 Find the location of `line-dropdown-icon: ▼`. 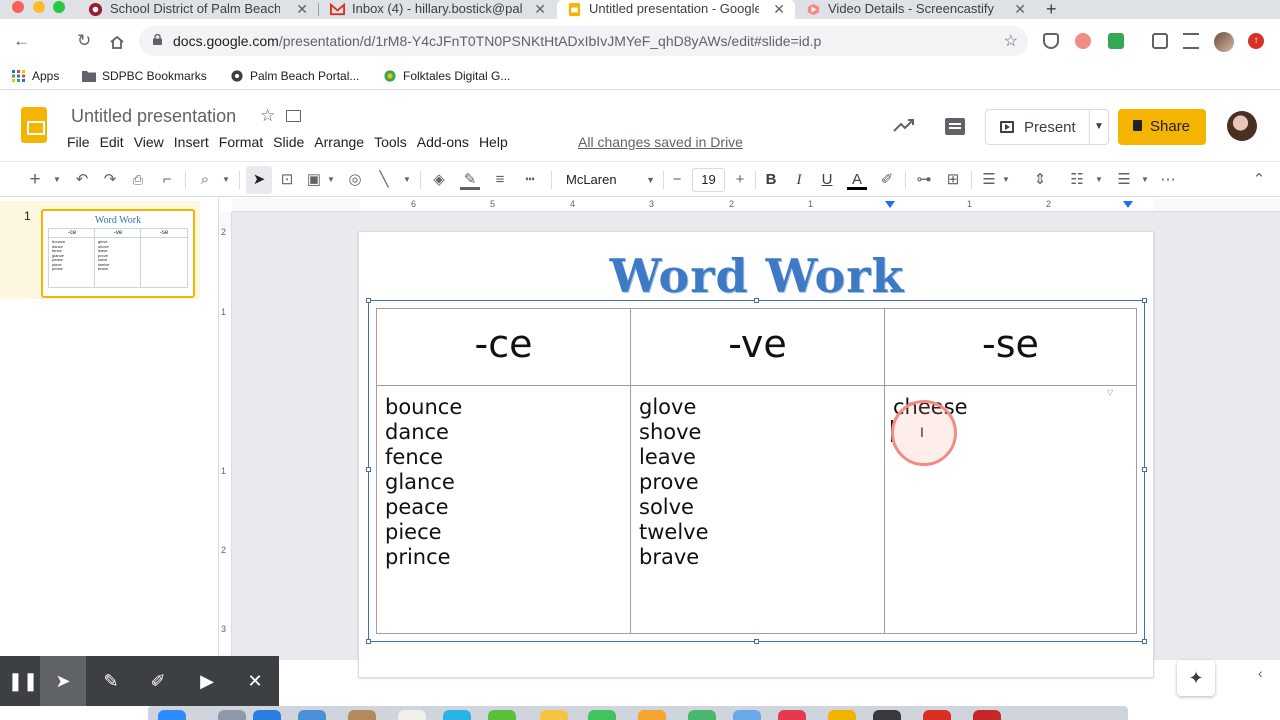

line-dropdown-icon: ▼ is located at coordinates (407, 180).